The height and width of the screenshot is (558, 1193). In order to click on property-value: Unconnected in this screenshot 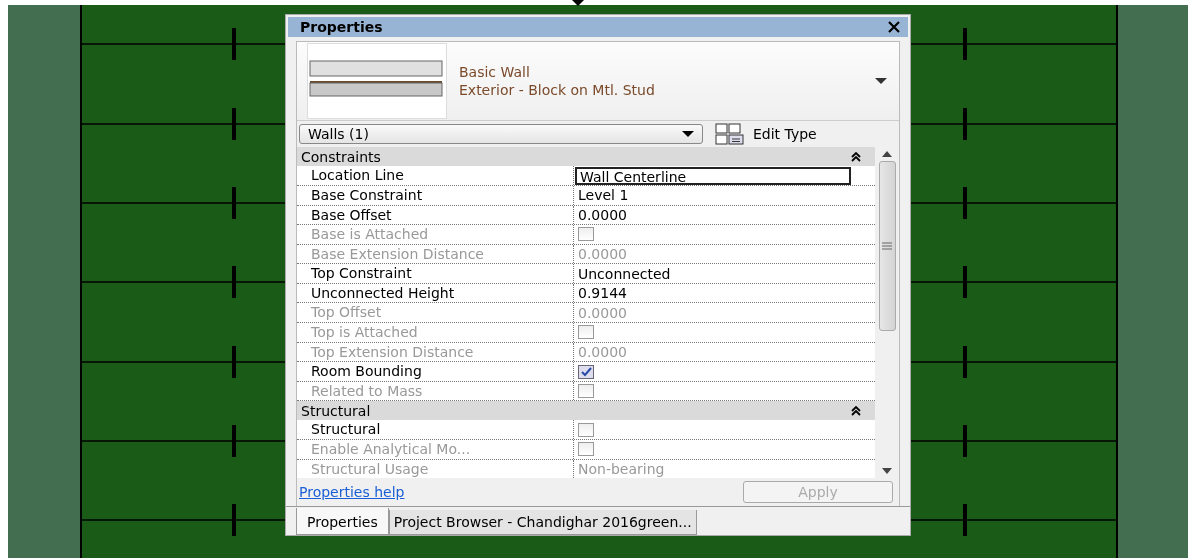, I will do `click(624, 273)`.